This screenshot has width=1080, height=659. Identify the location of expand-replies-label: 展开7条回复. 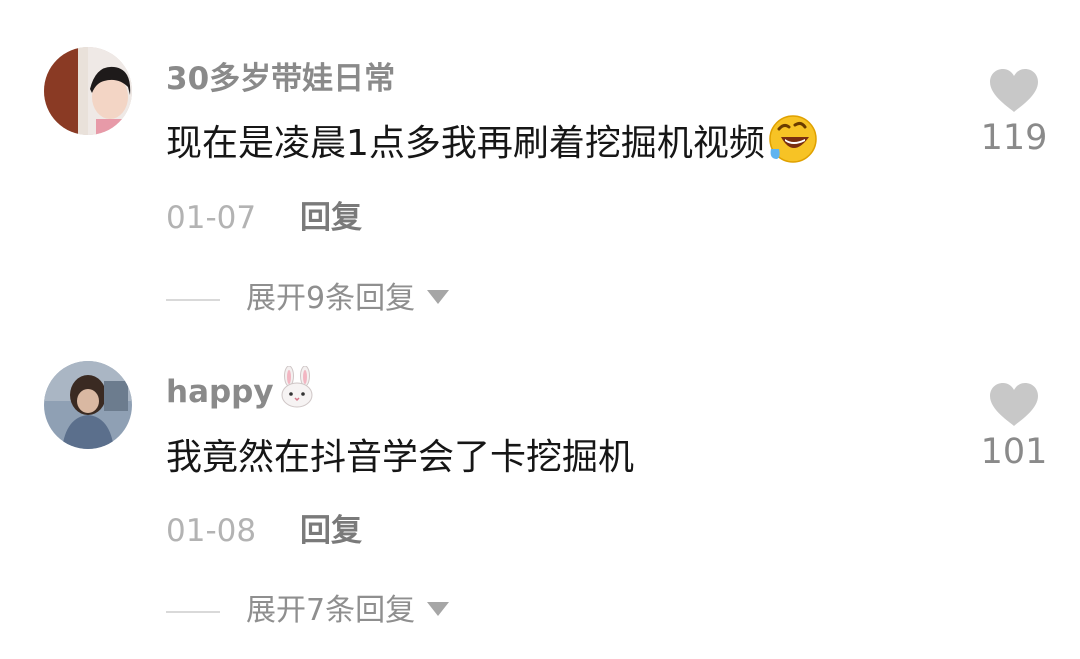
(331, 610).